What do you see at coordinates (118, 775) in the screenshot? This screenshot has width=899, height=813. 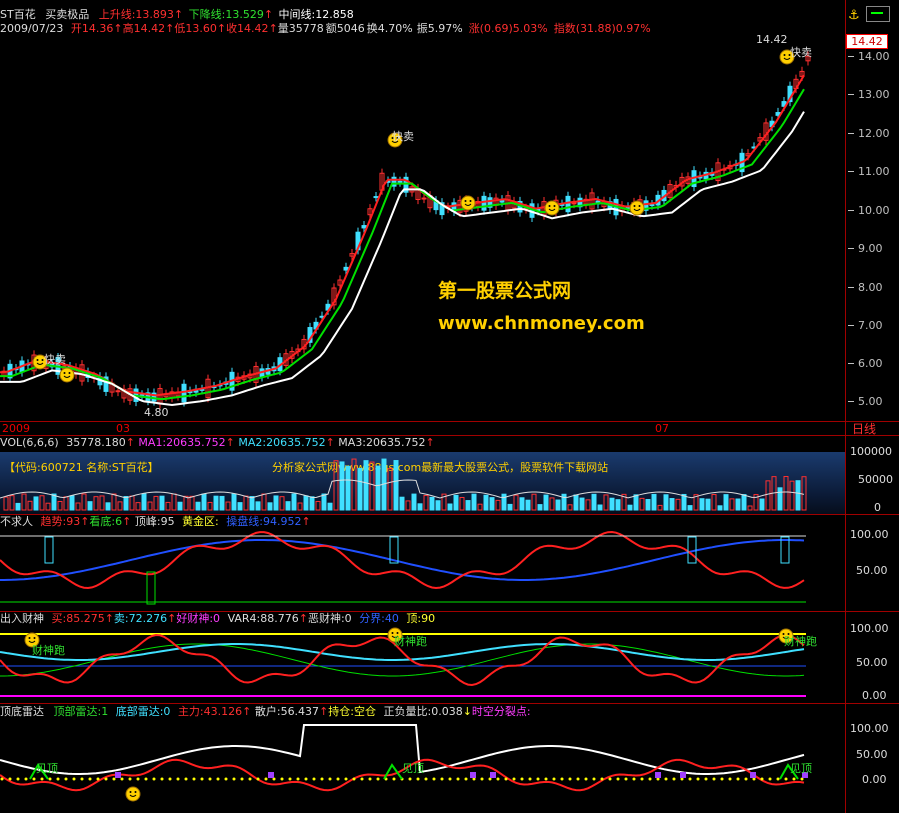 I see `radar-marker` at bounding box center [118, 775].